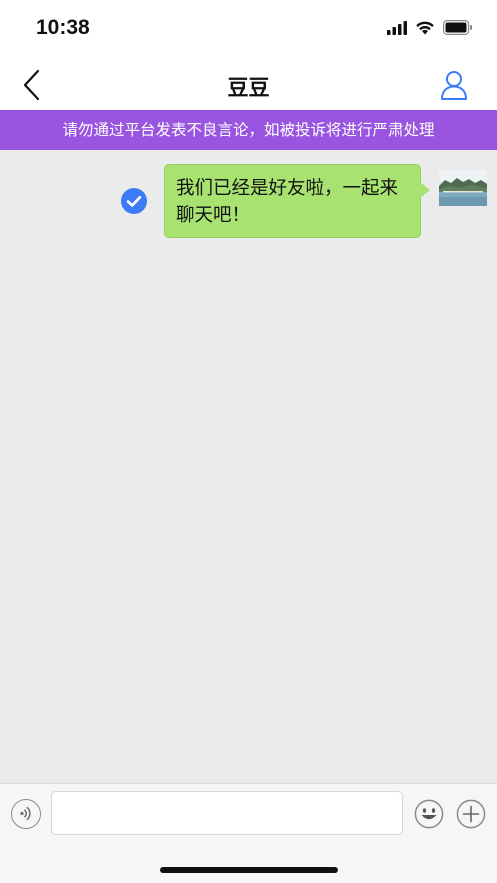 This screenshot has width=497, height=883. I want to click on chat-title: 豆豆, so click(248, 88).